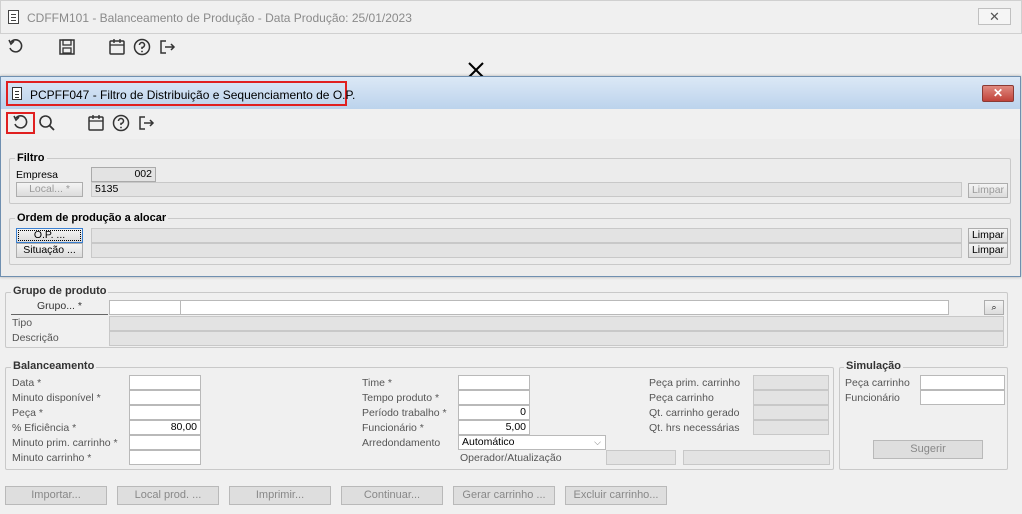 This screenshot has width=1022, height=514. What do you see at coordinates (49, 189) in the screenshot?
I see `local-button: Local... *` at bounding box center [49, 189].